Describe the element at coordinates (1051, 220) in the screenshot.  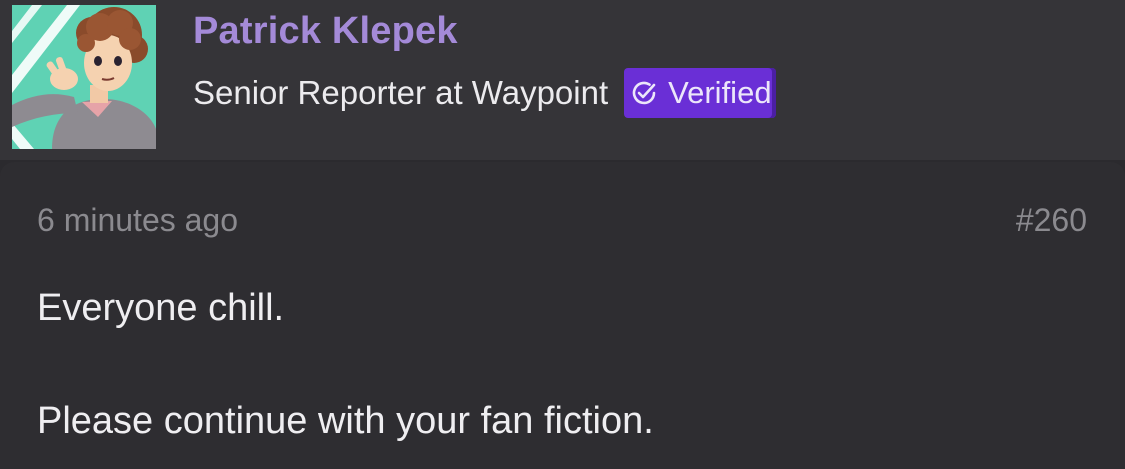
I see `post-number: #260` at that location.